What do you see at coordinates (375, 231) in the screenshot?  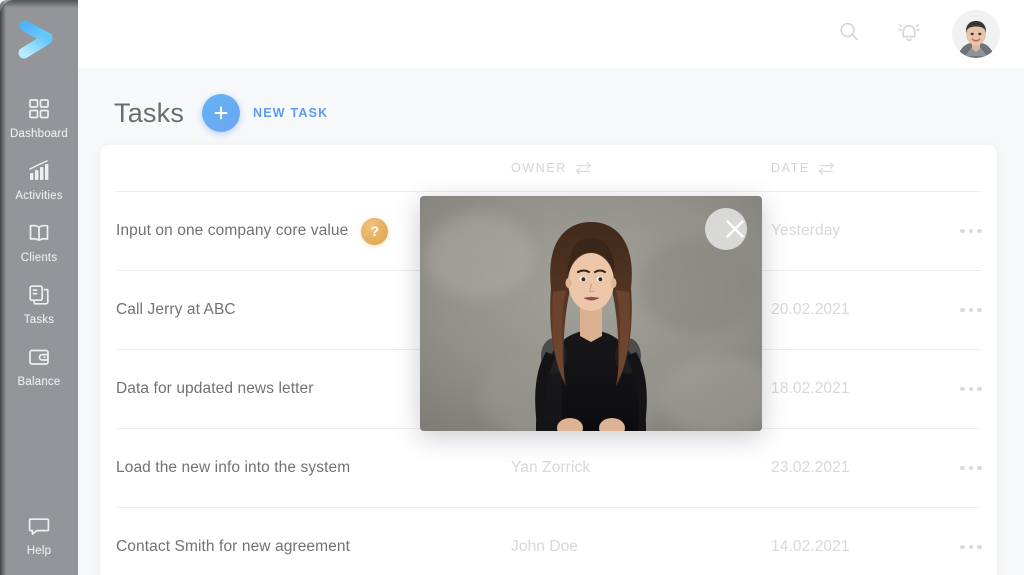 I see `status-badge: ?` at bounding box center [375, 231].